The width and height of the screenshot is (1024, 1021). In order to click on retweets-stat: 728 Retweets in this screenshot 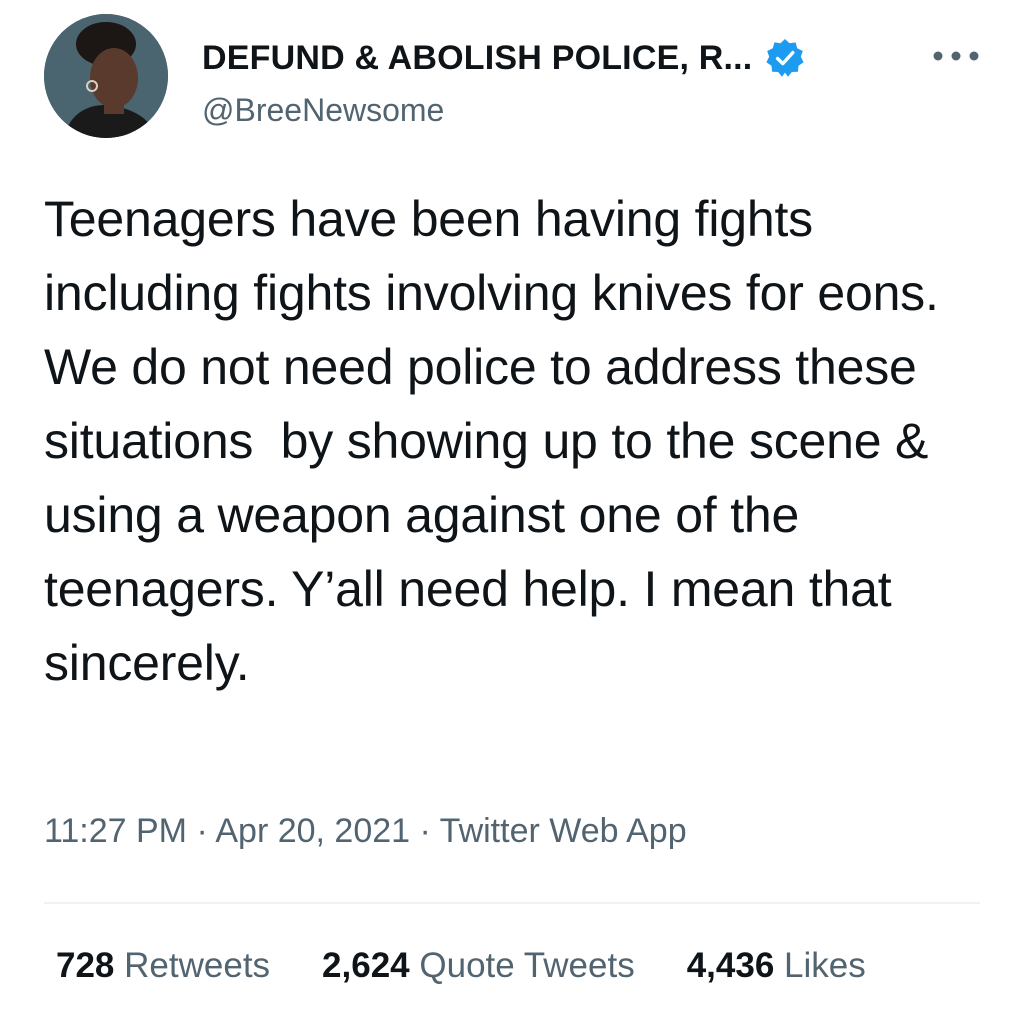, I will do `click(163, 966)`.